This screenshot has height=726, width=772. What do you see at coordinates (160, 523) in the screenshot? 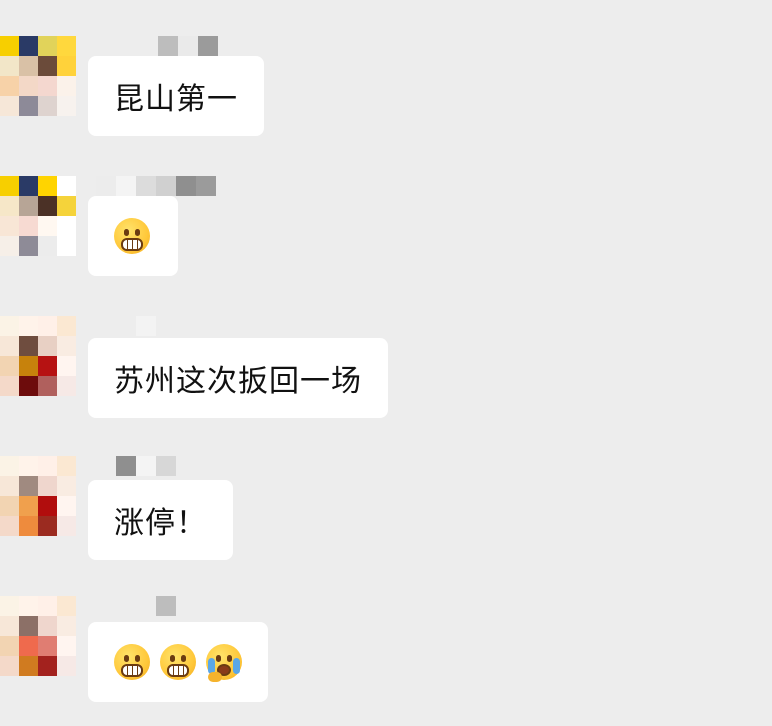
I see `message-text: 涨停！` at bounding box center [160, 523].